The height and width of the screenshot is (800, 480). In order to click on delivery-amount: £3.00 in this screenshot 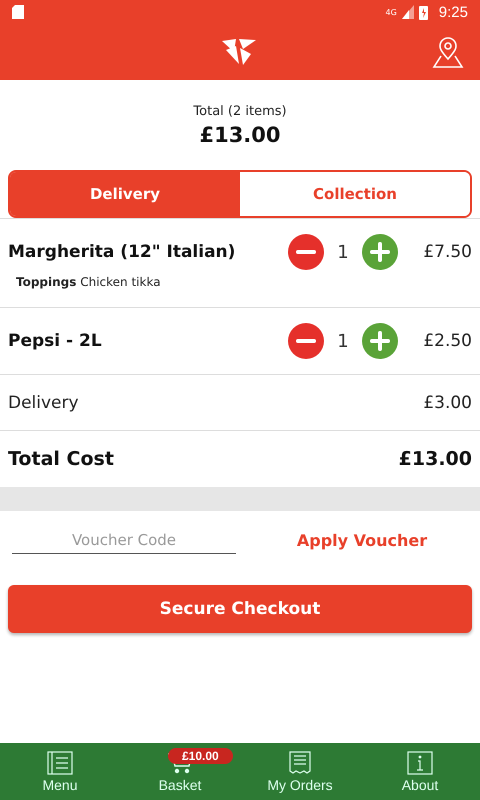, I will do `click(447, 402)`.